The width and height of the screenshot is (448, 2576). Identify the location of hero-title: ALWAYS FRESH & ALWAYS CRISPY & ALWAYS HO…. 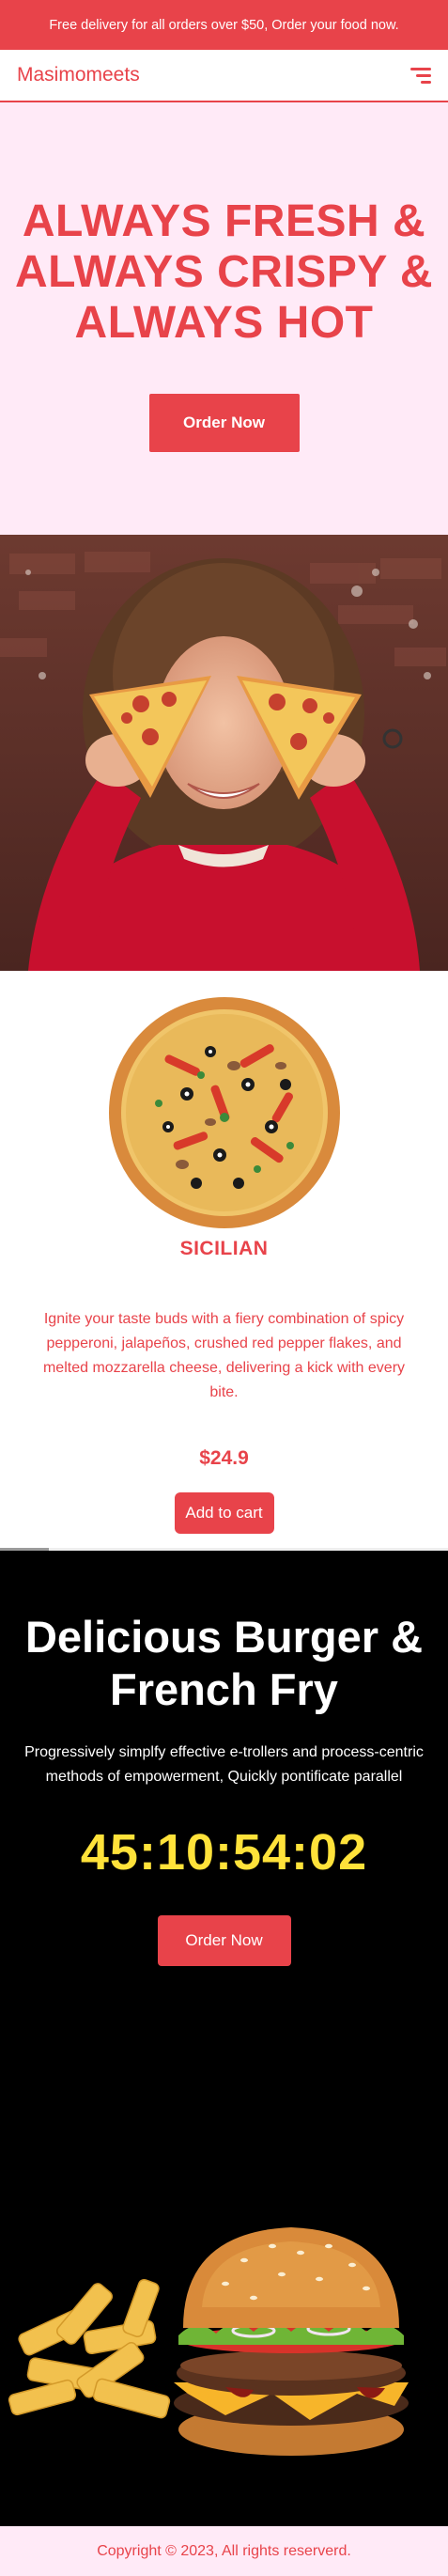
(224, 272).